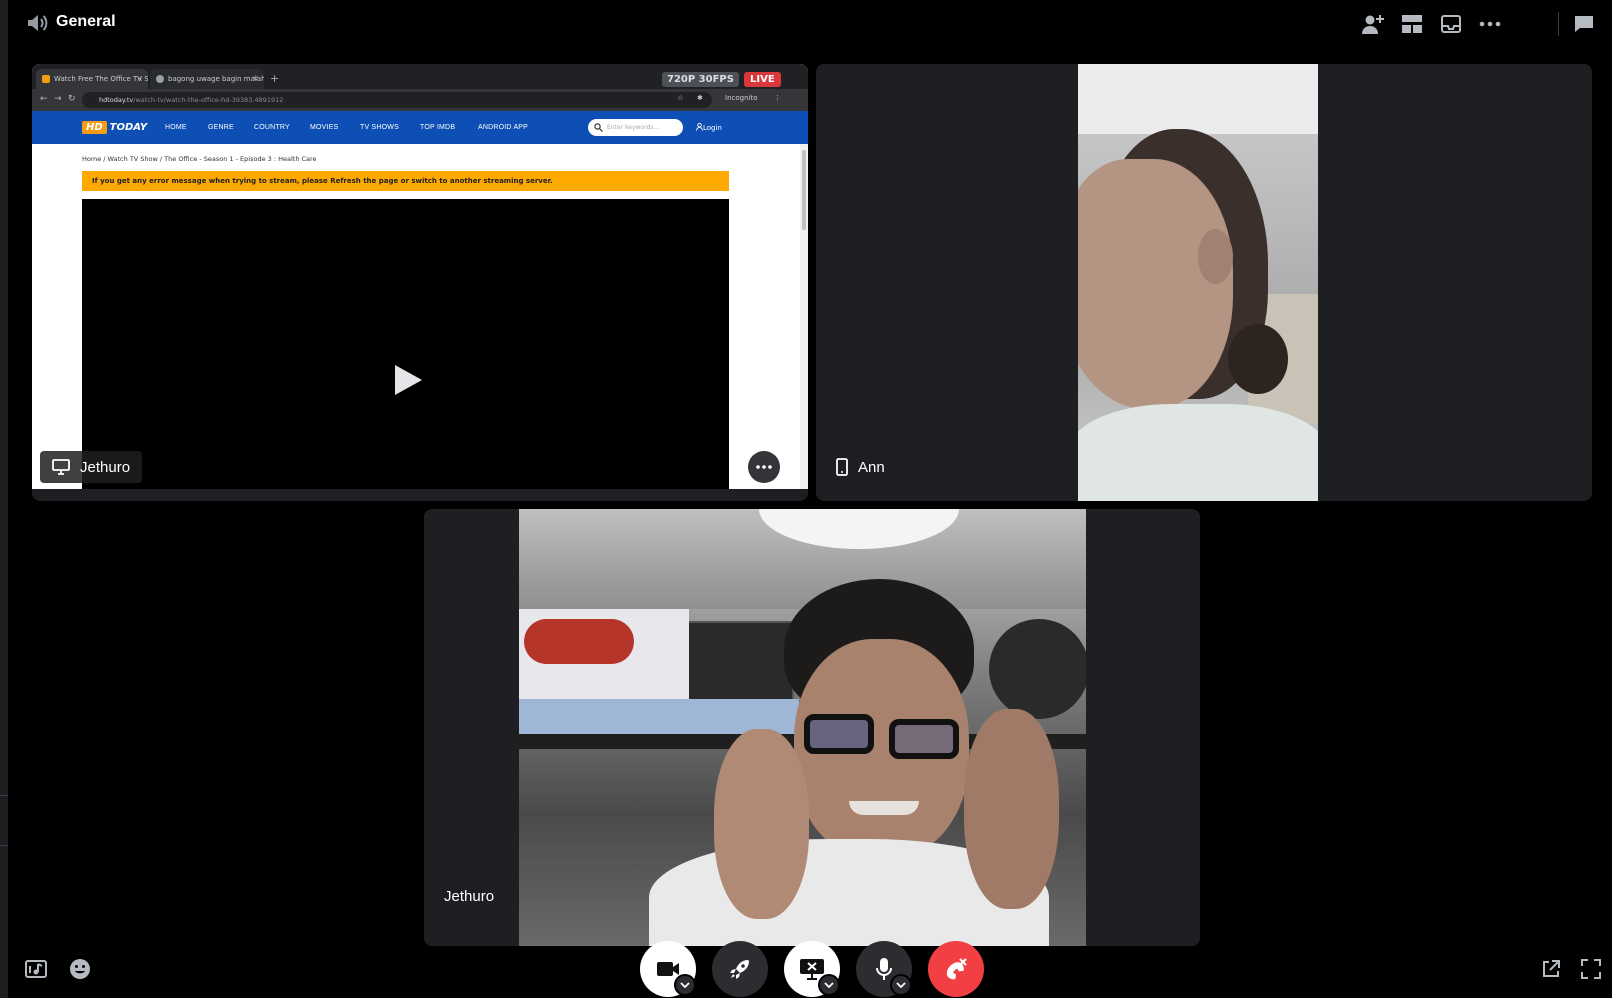 The image size is (1612, 998). Describe the element at coordinates (668, 969) in the screenshot. I see `camera-icon` at that location.